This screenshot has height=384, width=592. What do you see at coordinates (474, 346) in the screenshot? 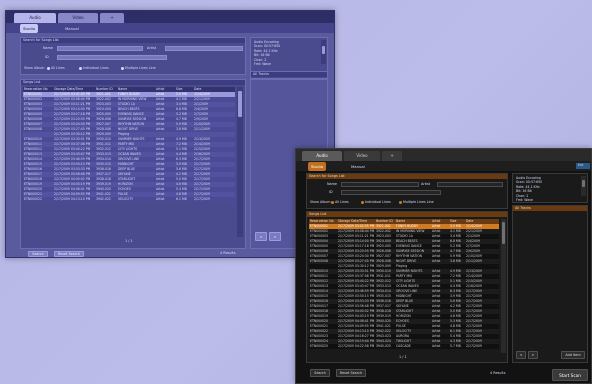
I see `table-cell: 2/17/2009` at bounding box center [474, 346].